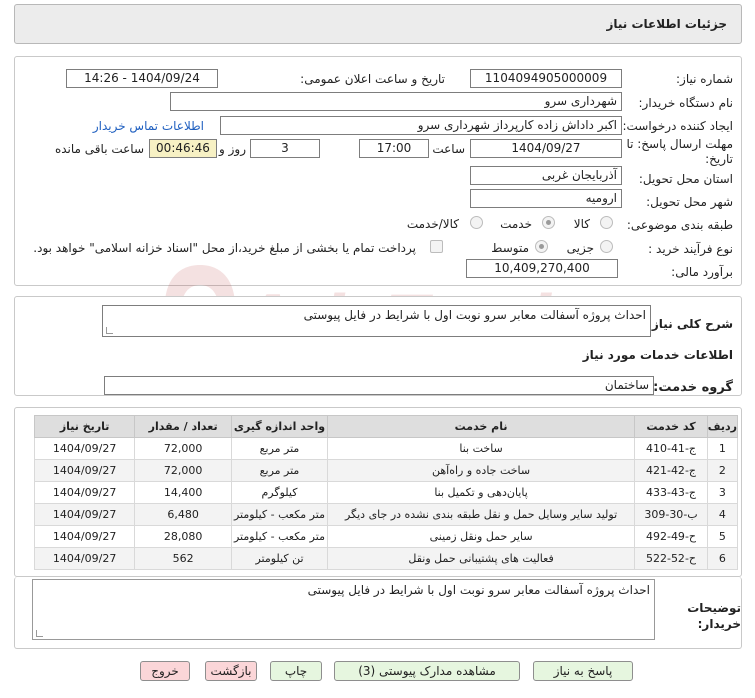 The image size is (755, 698). I want to click on summary-label: شرح کلی نیاز:, so click(690, 324).